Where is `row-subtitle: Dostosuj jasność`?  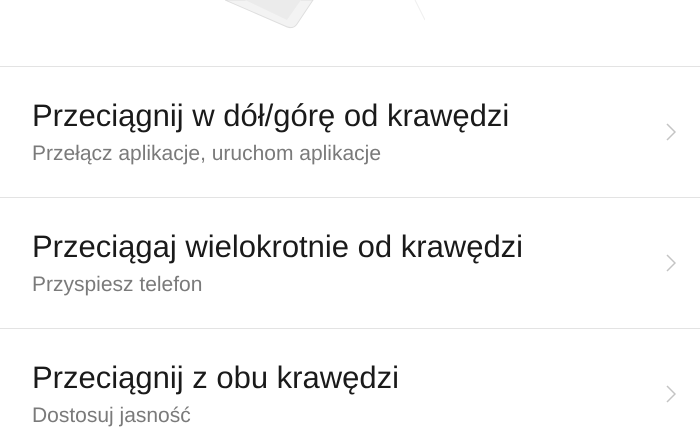 row-subtitle: Dostosuj jasność is located at coordinates (111, 416).